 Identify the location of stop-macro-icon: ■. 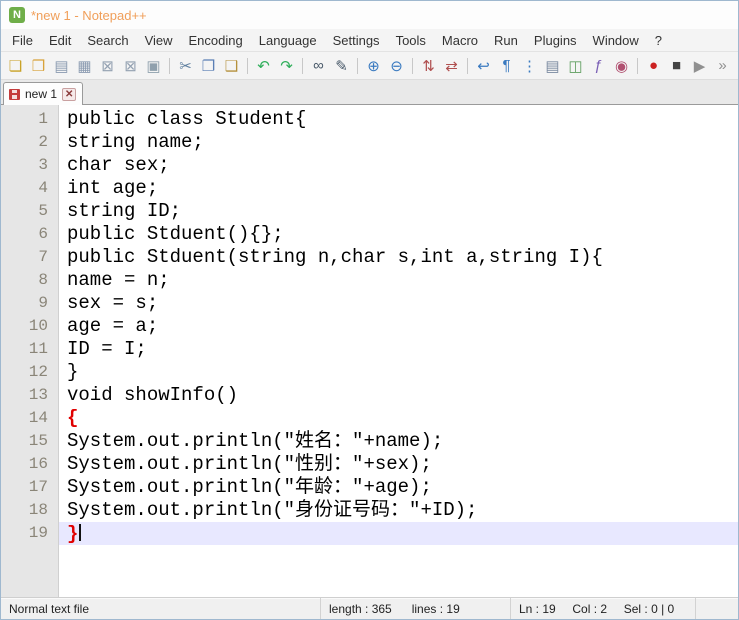
(676, 65).